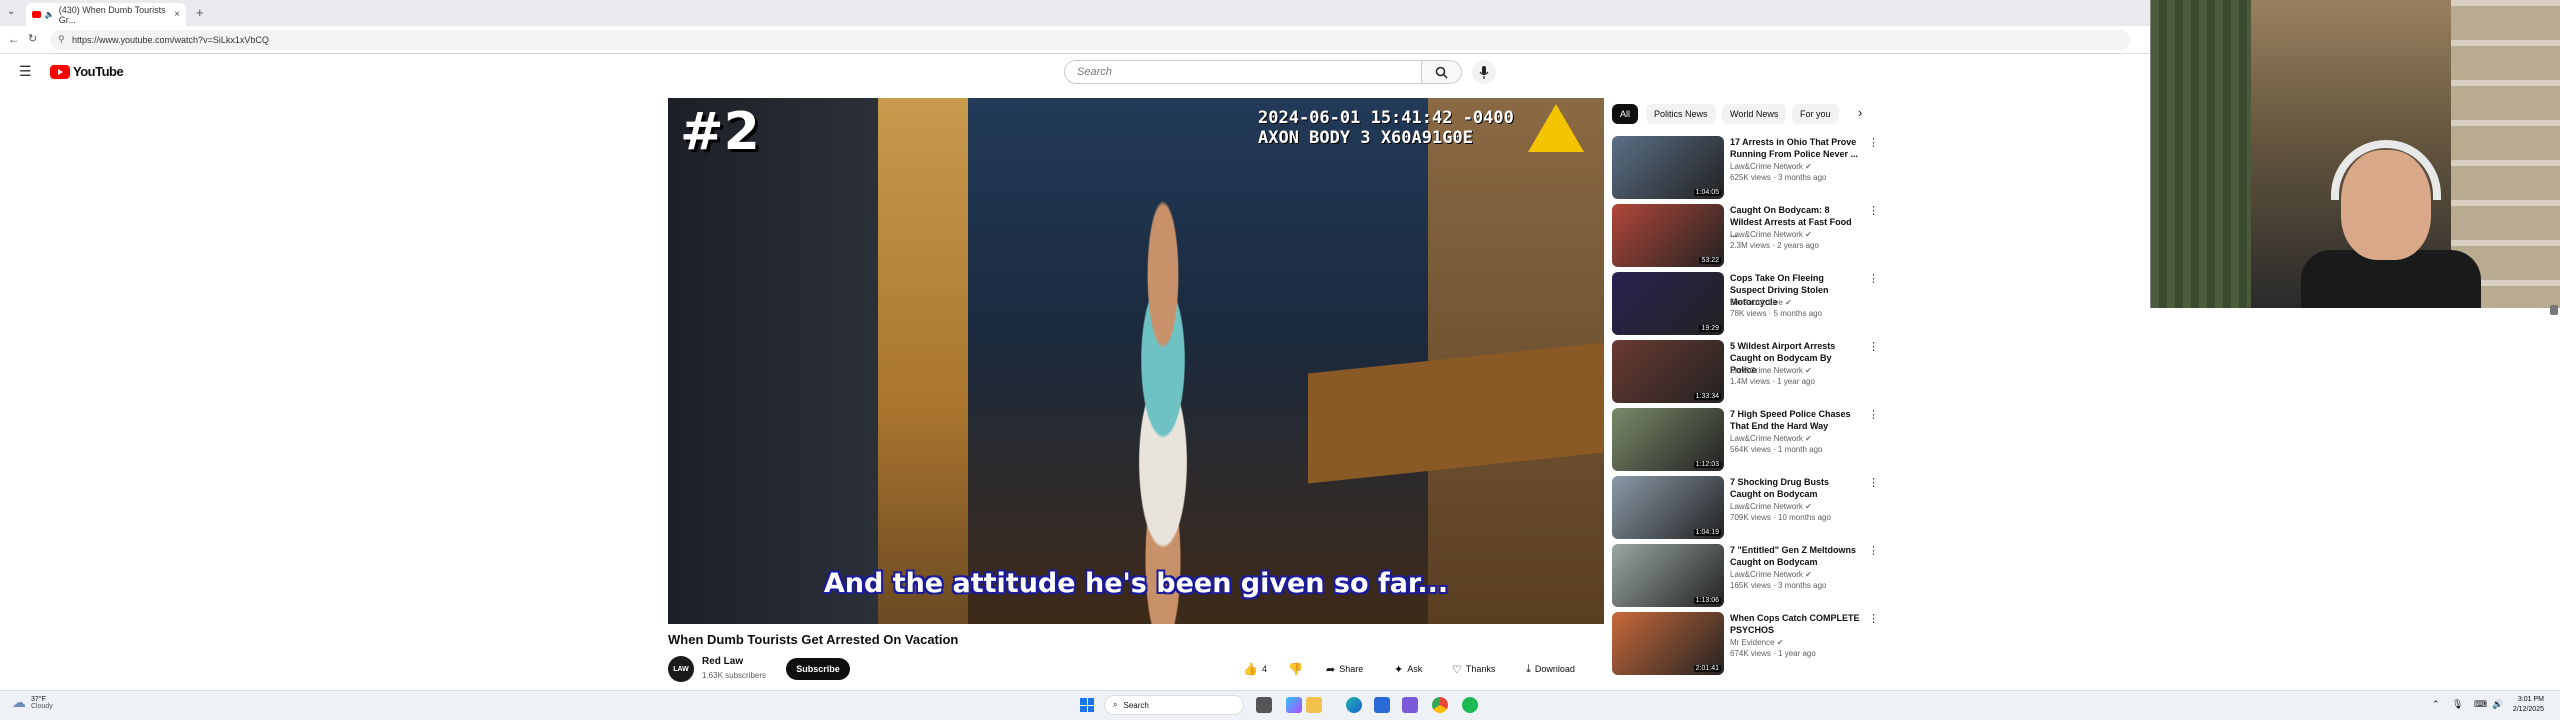  I want to click on like-button: 👍 4, so click(1255, 669).